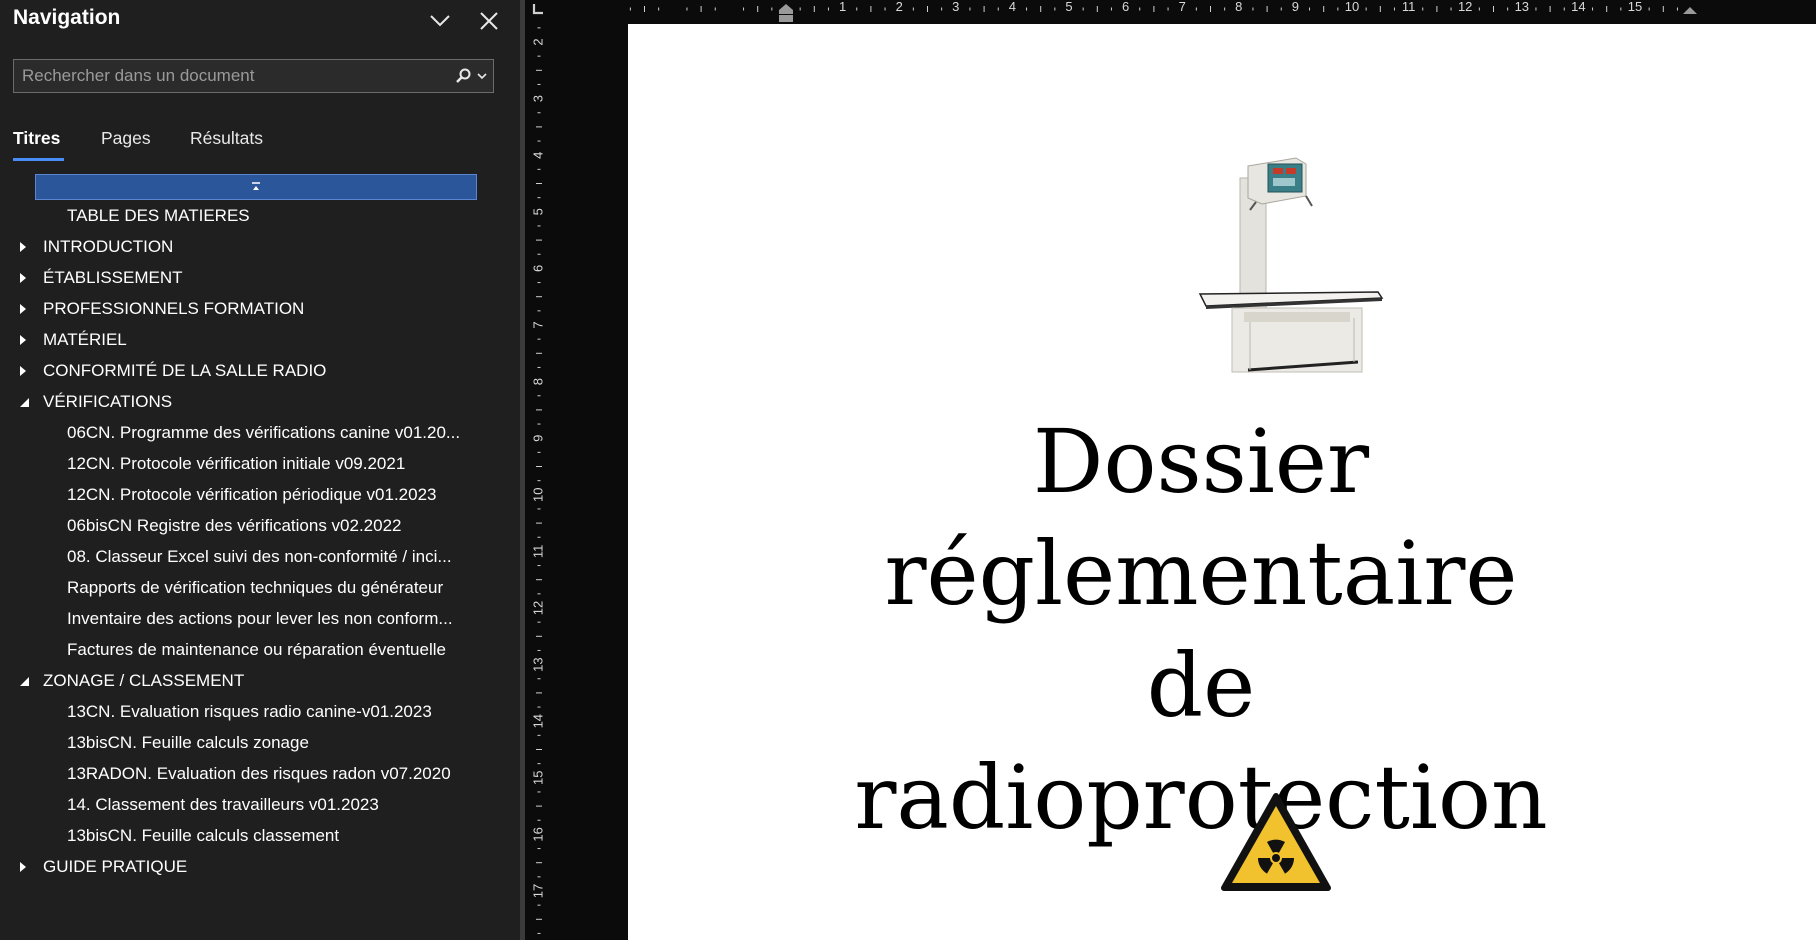 This screenshot has height=940, width=1816. What do you see at coordinates (234, 76) in the screenshot?
I see `search-input` at bounding box center [234, 76].